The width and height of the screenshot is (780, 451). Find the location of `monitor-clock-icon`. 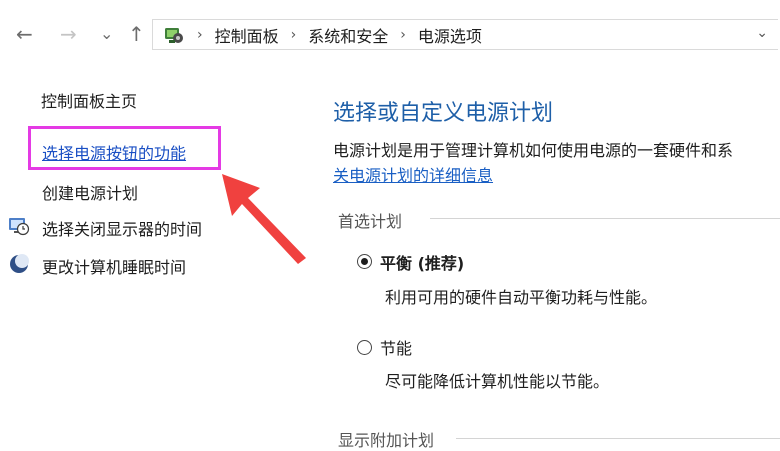

monitor-clock-icon is located at coordinates (19, 227).